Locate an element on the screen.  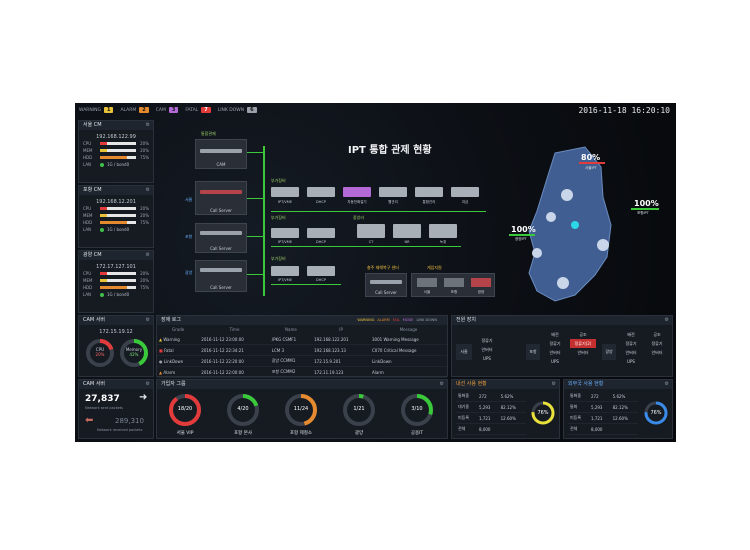
filter-mode: MODE is located at coordinates (408, 320).